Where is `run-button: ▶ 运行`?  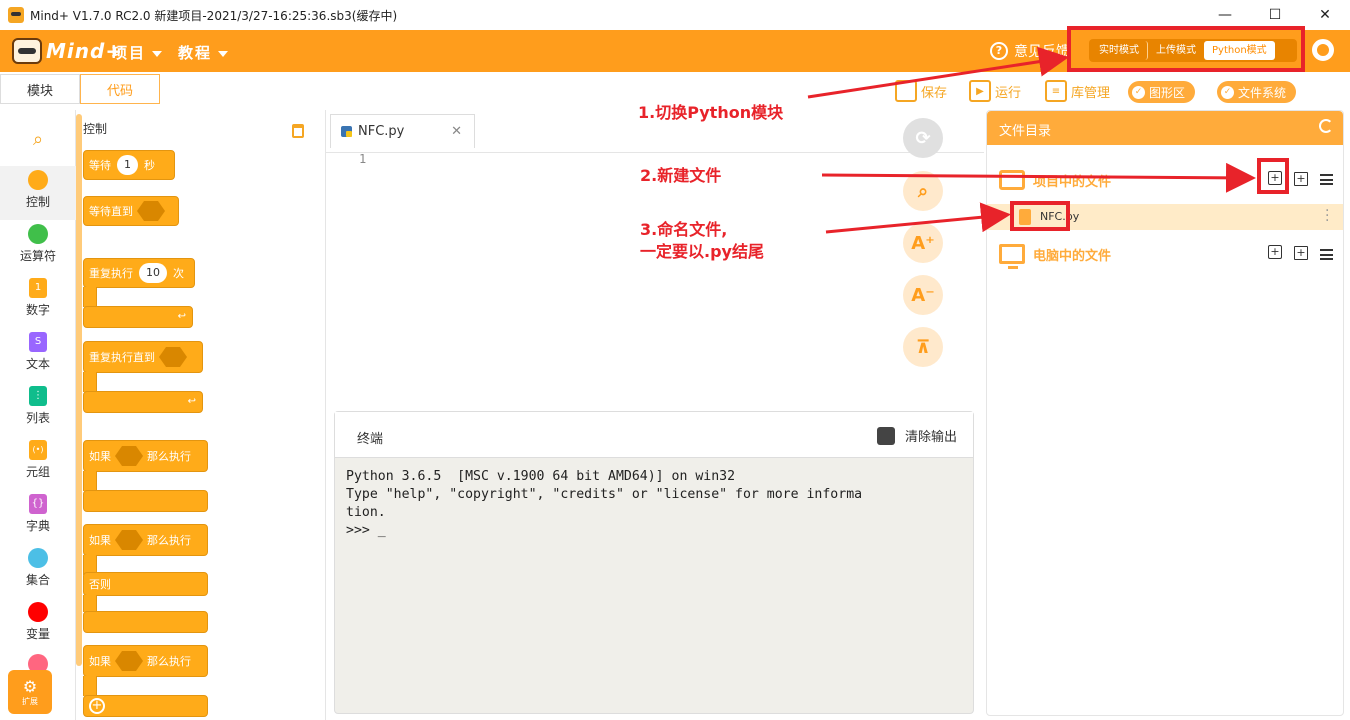
run-button: ▶ 运行 is located at coordinates (995, 91).